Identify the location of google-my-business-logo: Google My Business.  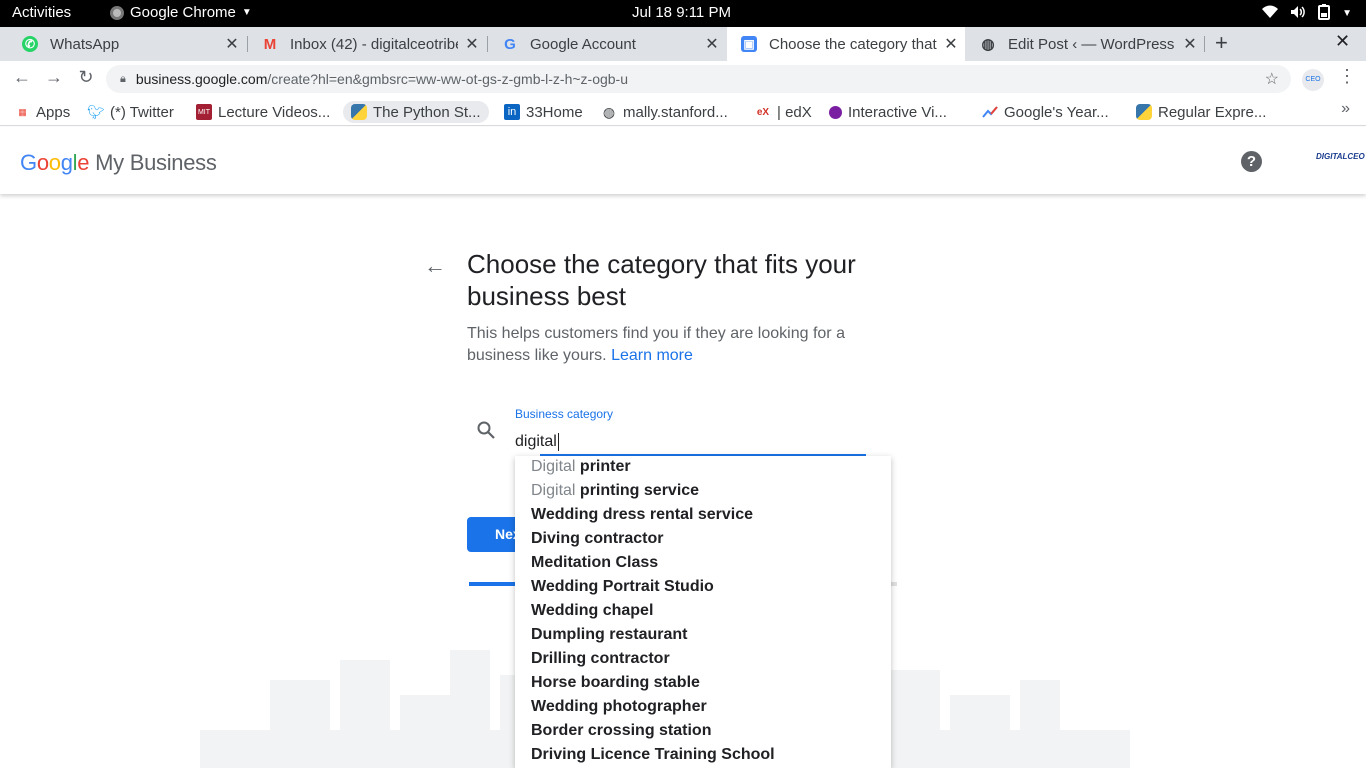
(118, 163).